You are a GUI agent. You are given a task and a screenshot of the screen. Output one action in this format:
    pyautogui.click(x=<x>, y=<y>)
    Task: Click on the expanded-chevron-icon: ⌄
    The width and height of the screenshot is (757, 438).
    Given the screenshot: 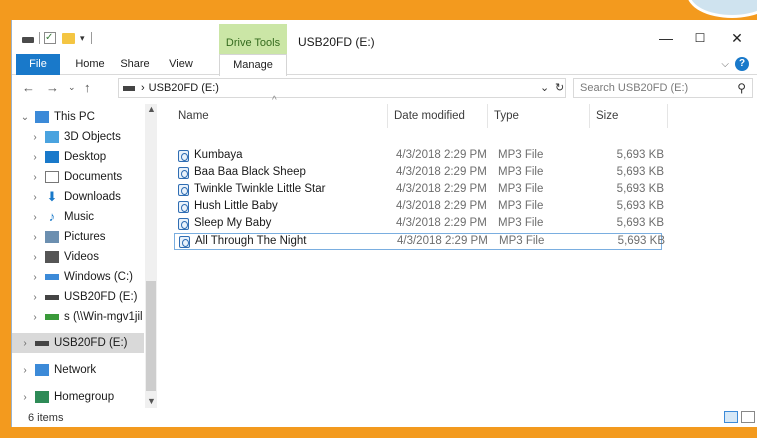 What is the action you would take?
    pyautogui.click(x=25, y=117)
    